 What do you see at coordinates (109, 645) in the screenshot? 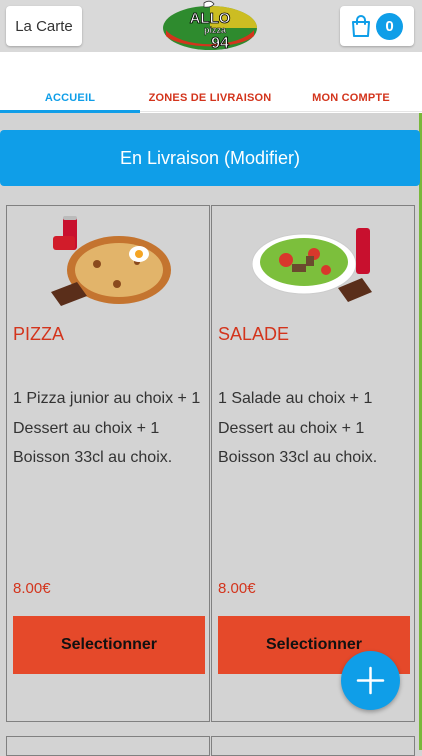
I see `select-button: Selectionner` at bounding box center [109, 645].